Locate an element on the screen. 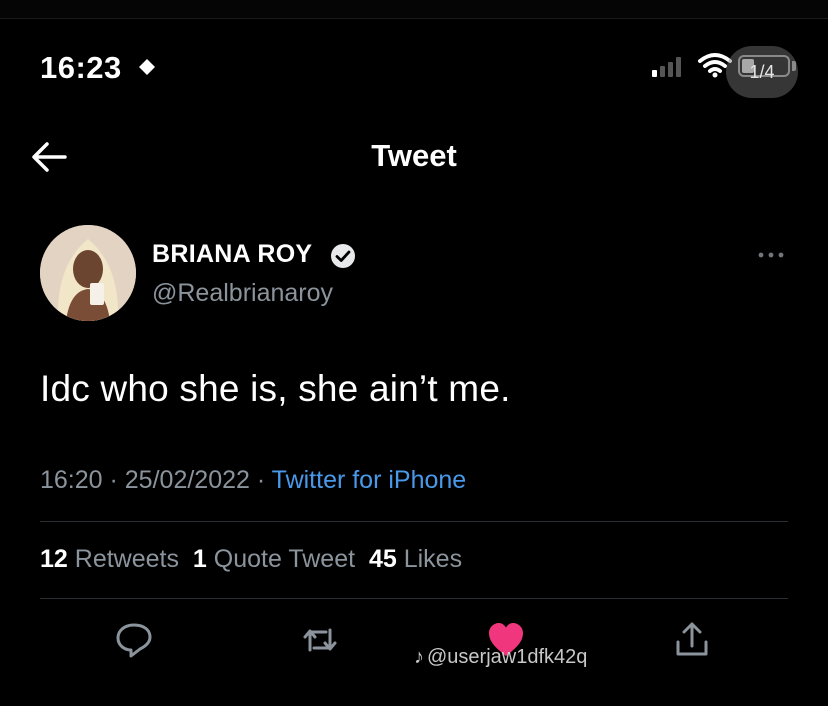 Image resolution: width=828 pixels, height=706 pixels. location-diamond-icon is located at coordinates (147, 67).